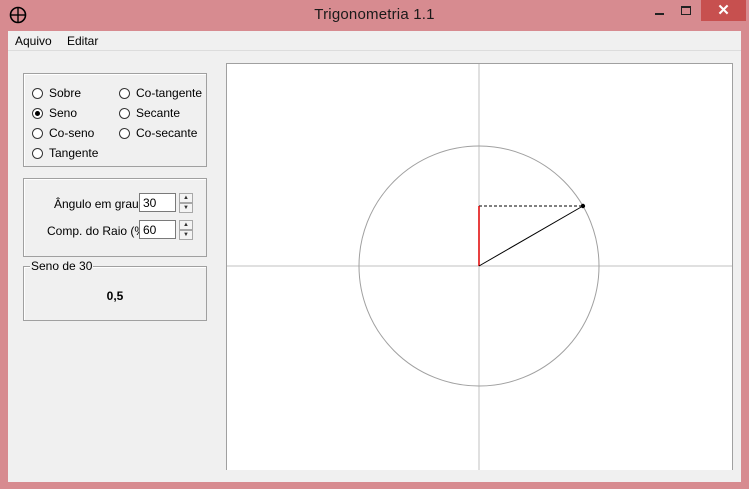  Describe the element at coordinates (115, 296) in the screenshot. I see `result-value: 0,5` at that location.